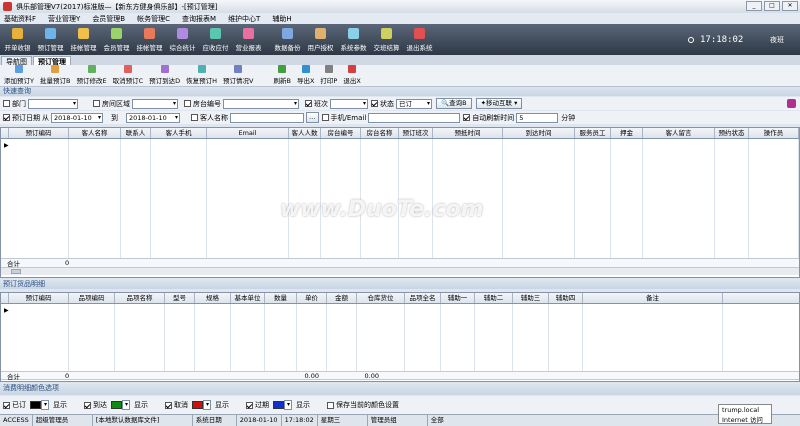  Describe the element at coordinates (248, 40) in the screenshot. I see `toolbar-button-7: 营业报表` at that location.